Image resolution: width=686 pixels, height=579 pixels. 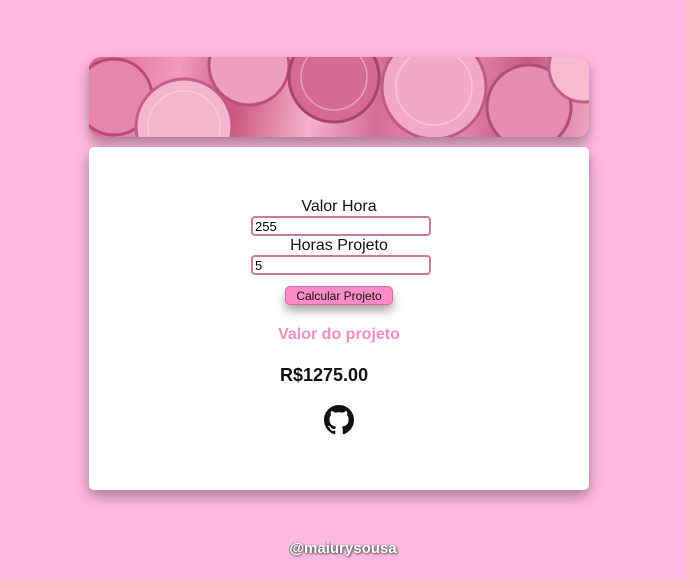 I want to click on hour-rate-label: Valor Hora, so click(x=339, y=206).